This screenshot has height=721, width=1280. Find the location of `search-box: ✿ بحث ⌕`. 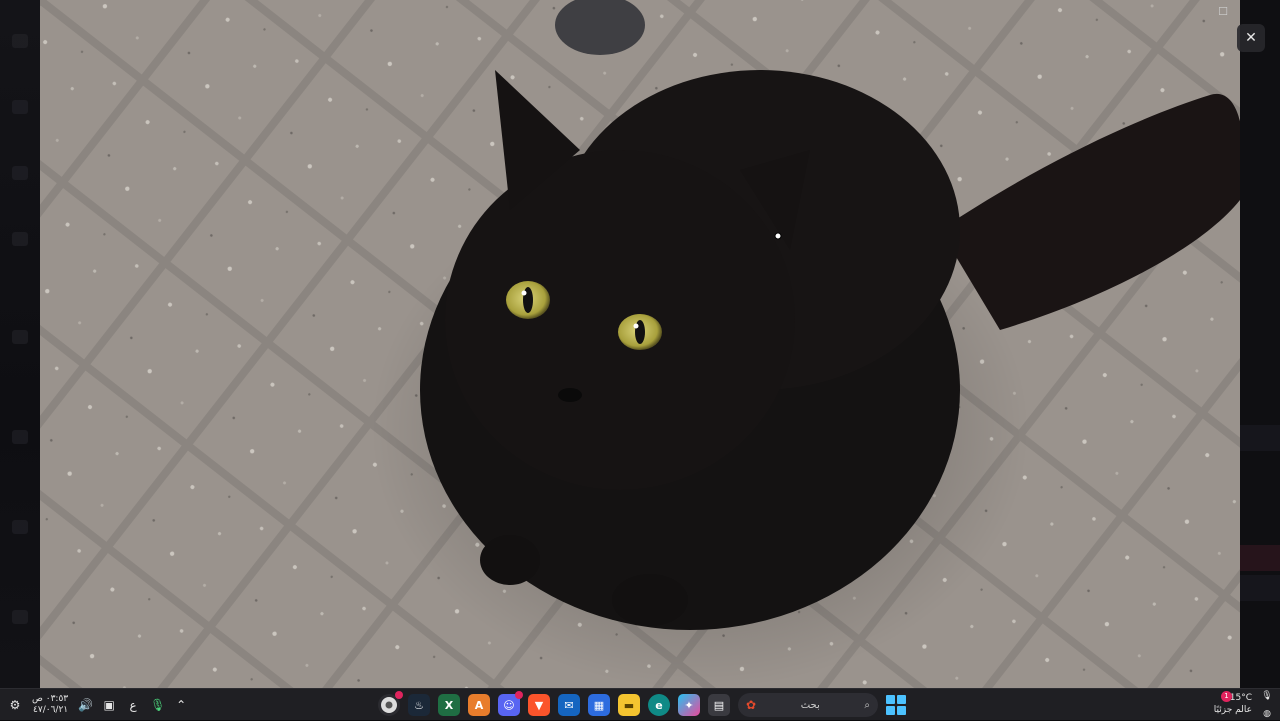

search-box: ✿ بحث ⌕ is located at coordinates (808, 705).